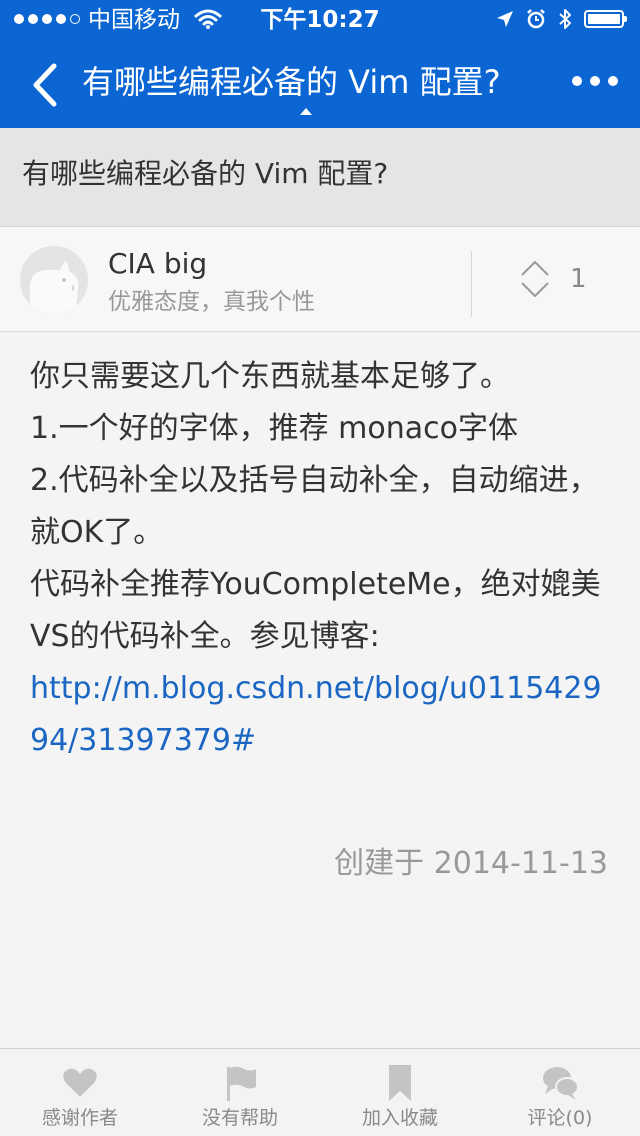 The width and height of the screenshot is (640, 1136). I want to click on avatar, so click(54, 280).